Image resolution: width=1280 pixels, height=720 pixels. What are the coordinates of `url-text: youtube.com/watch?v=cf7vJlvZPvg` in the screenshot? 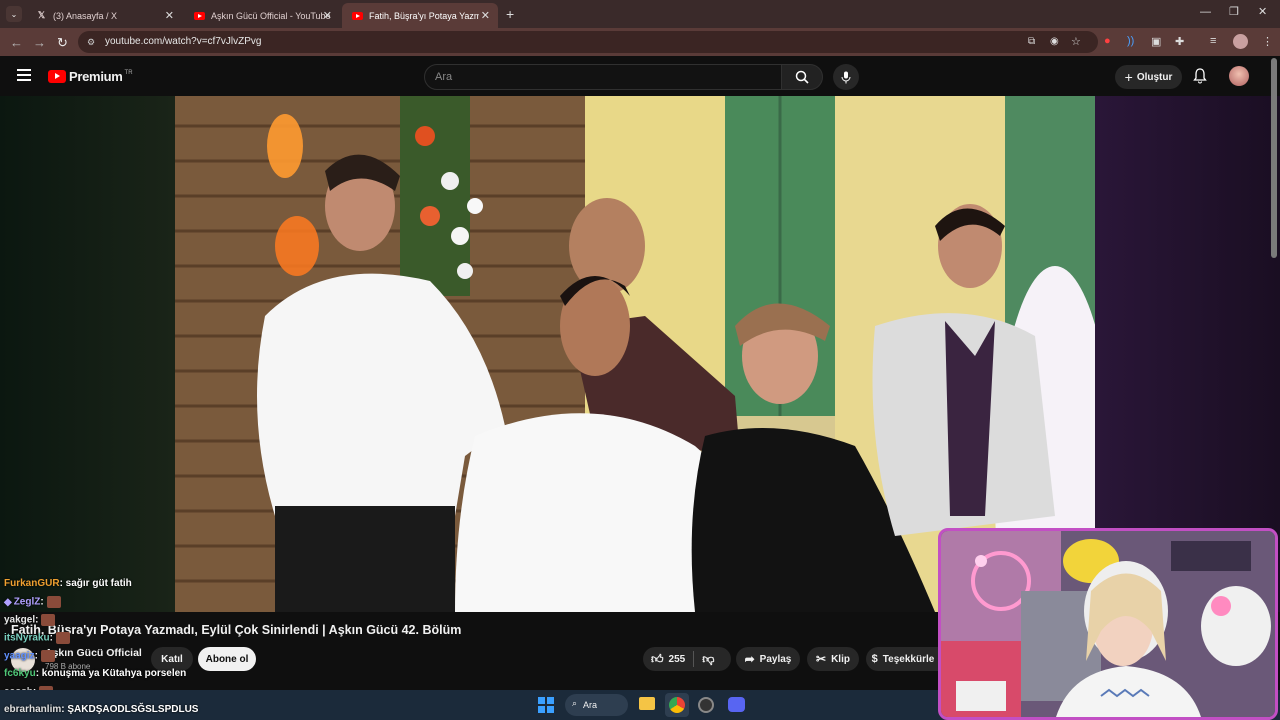 It's located at (183, 41).